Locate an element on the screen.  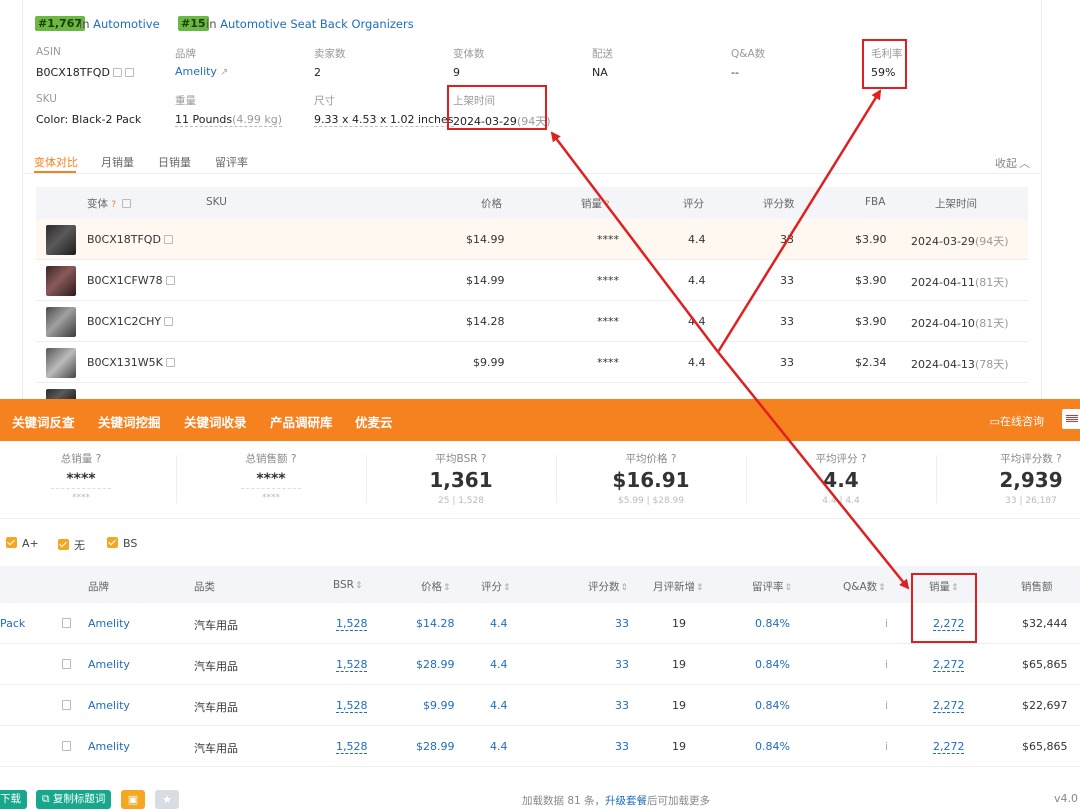
col-bsr-sortable: BSR⇕ is located at coordinates (348, 585).